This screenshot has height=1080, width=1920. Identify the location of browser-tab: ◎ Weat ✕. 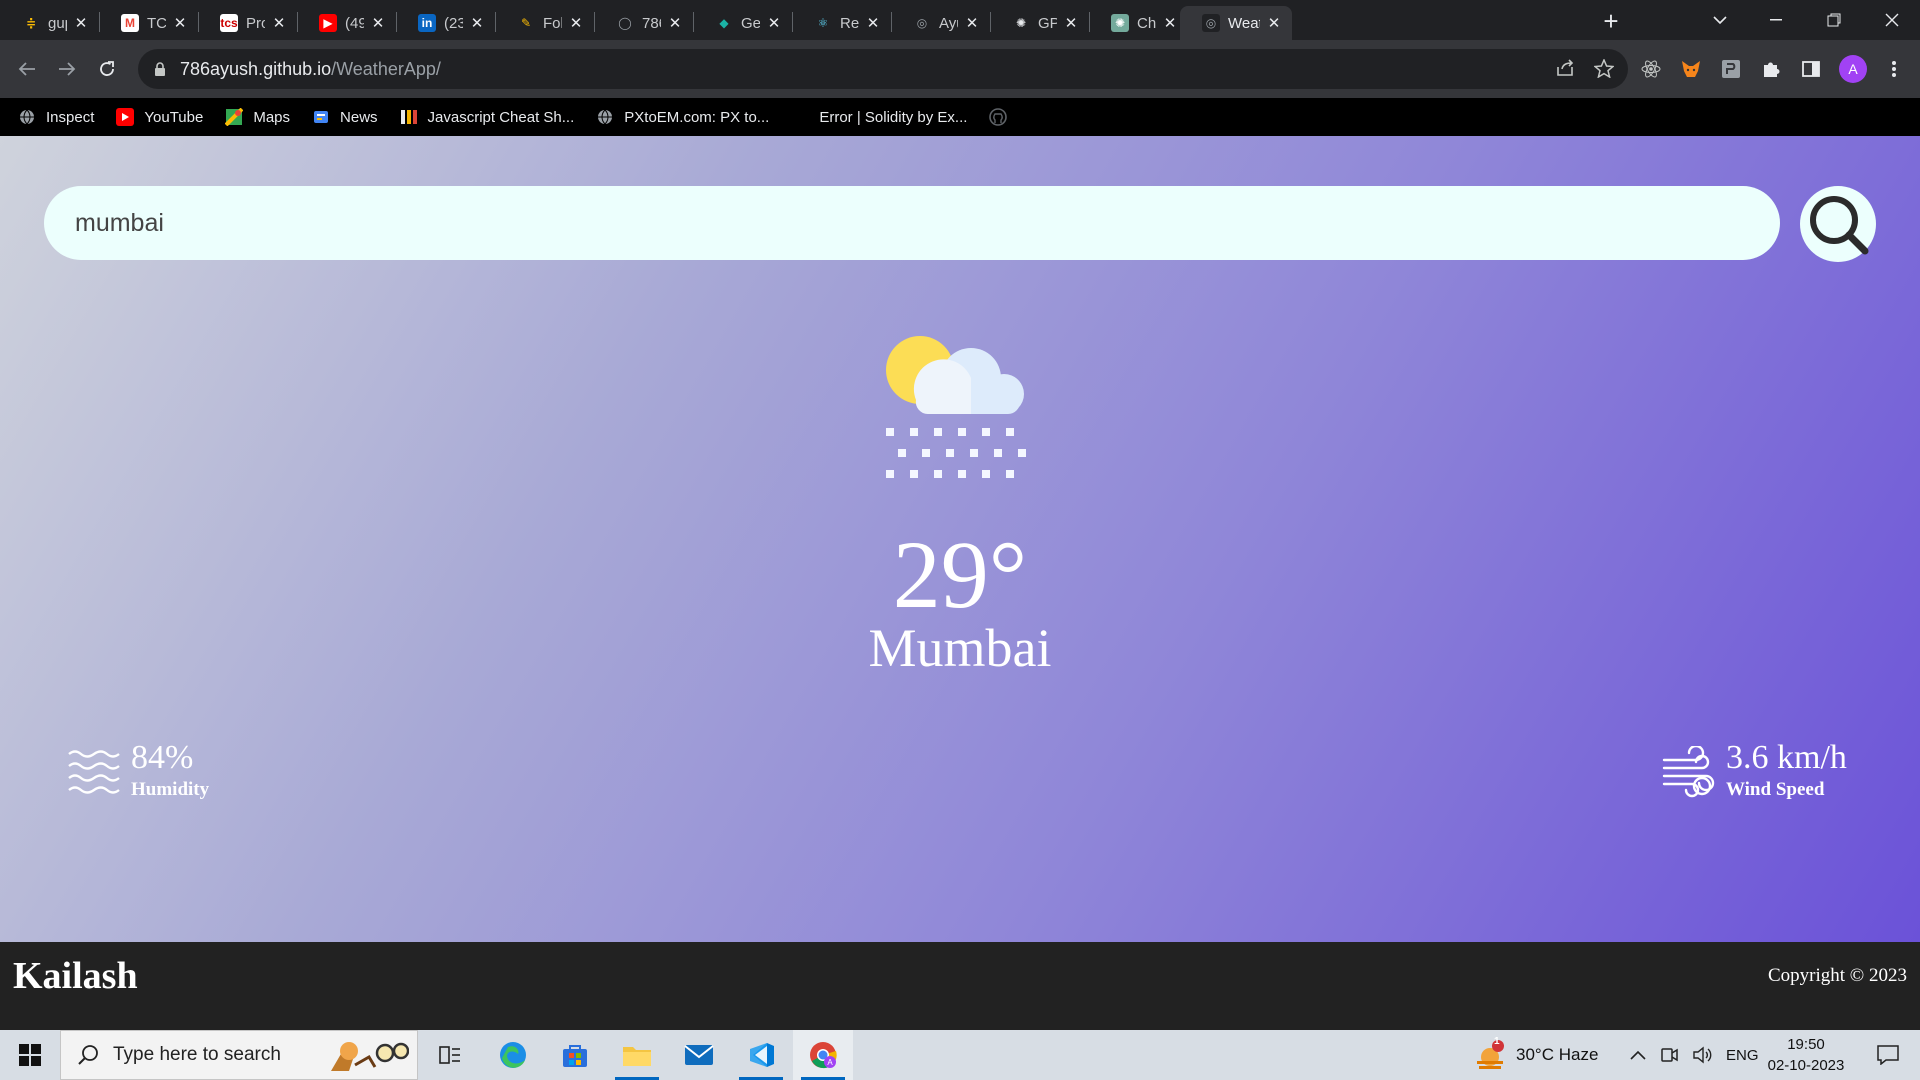
(1236, 23).